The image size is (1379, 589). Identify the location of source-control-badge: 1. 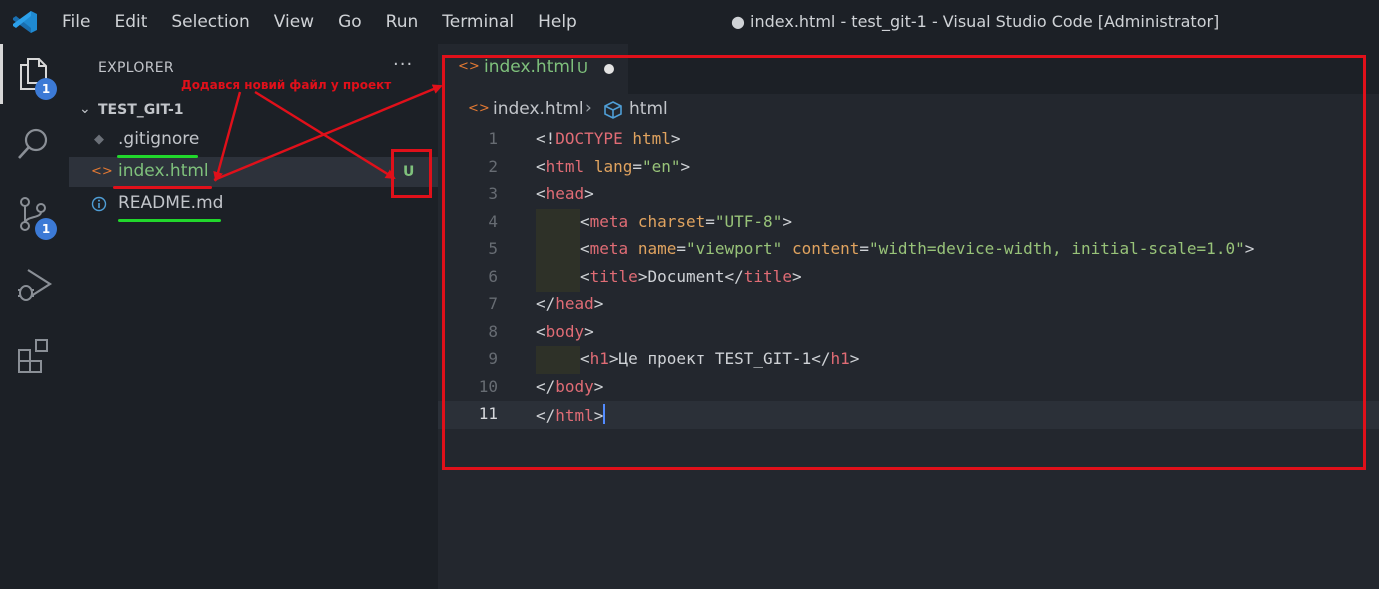
(46, 229).